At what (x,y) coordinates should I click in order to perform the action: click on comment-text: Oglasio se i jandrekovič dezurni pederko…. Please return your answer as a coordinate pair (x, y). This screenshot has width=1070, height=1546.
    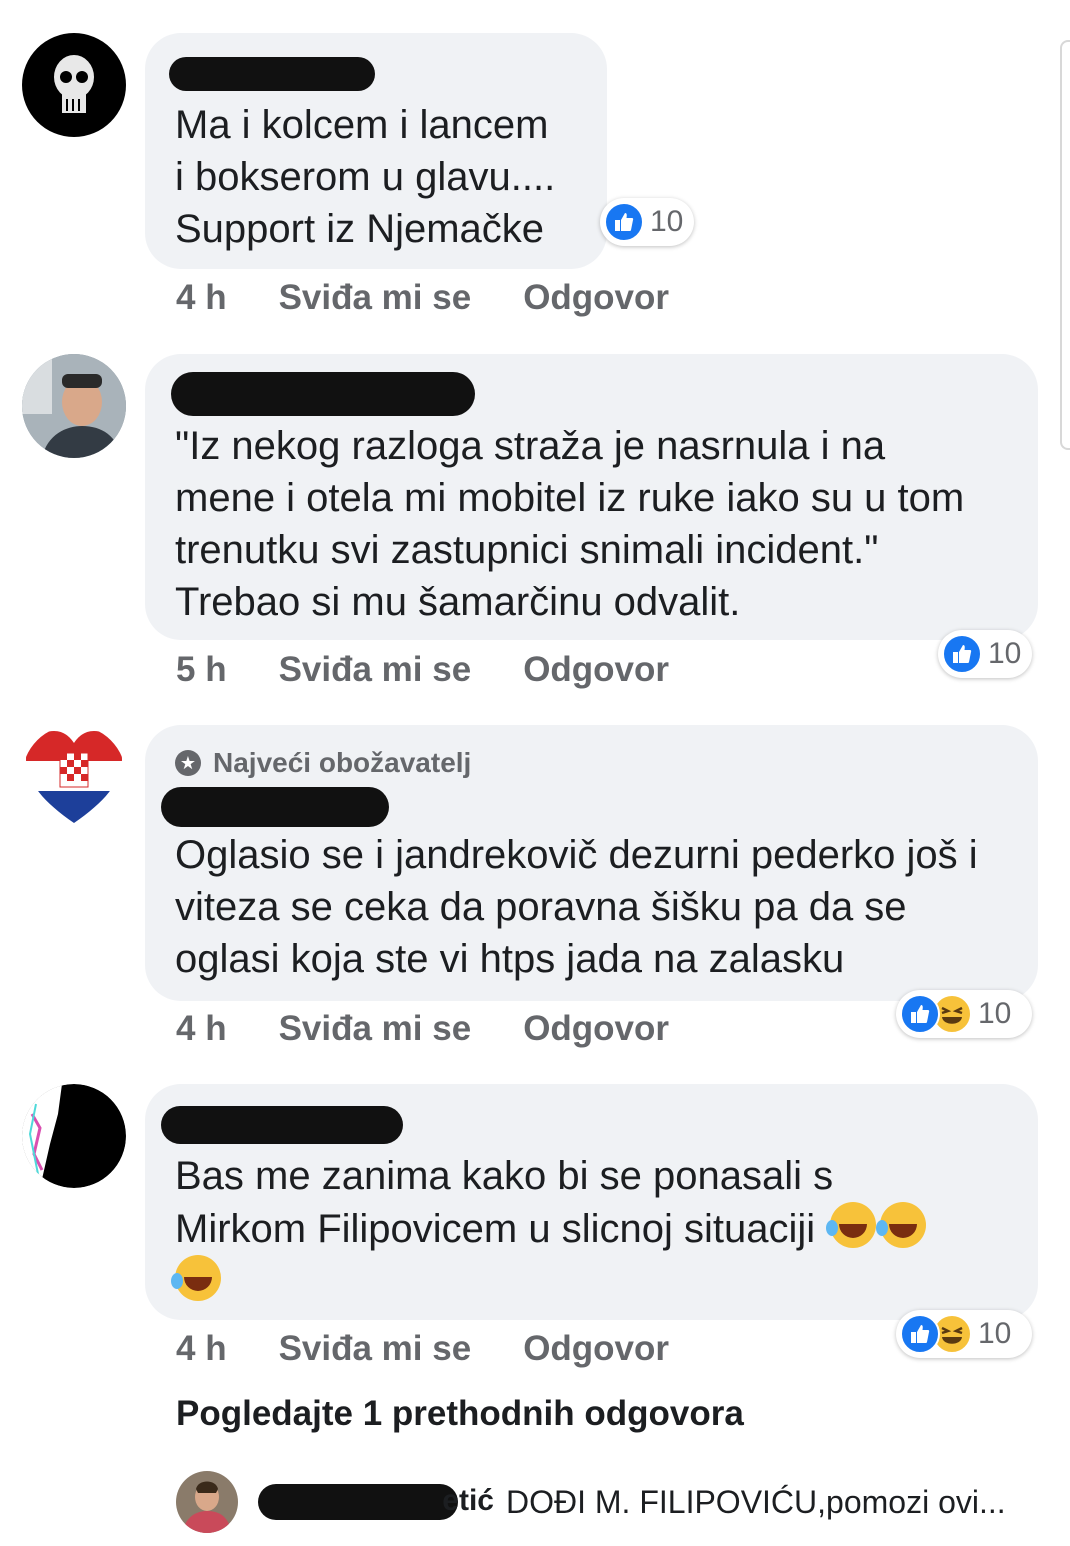
    Looking at the image, I should click on (576, 907).